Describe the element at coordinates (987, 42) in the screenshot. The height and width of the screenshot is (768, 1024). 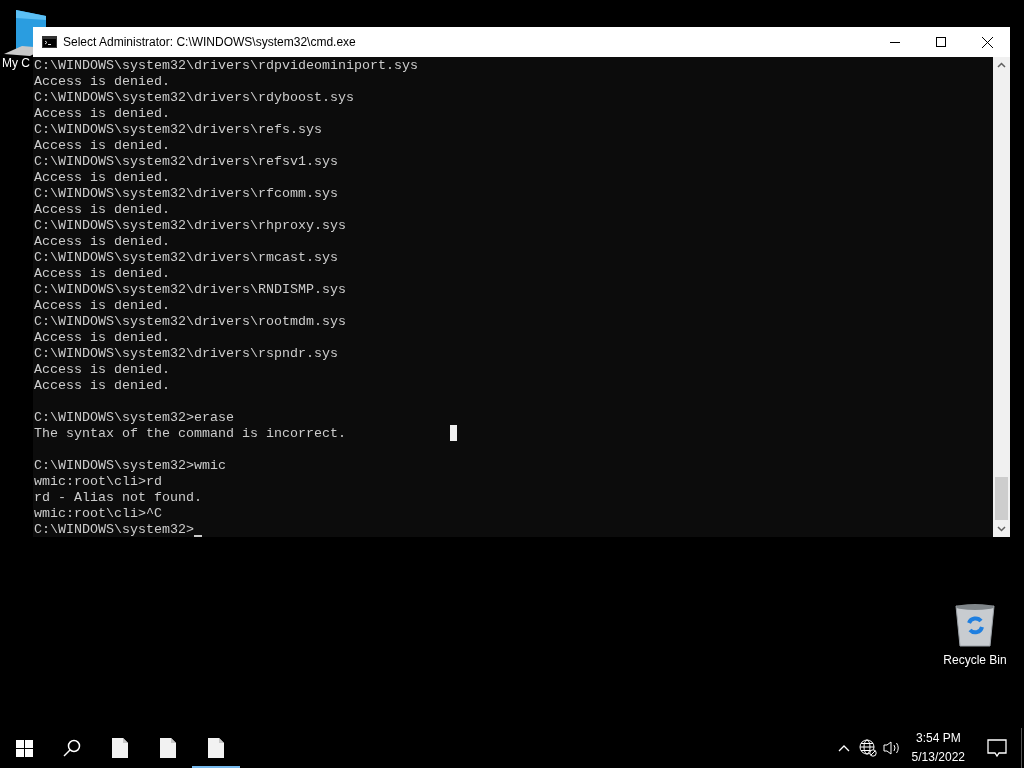
I see `close-icon` at that location.